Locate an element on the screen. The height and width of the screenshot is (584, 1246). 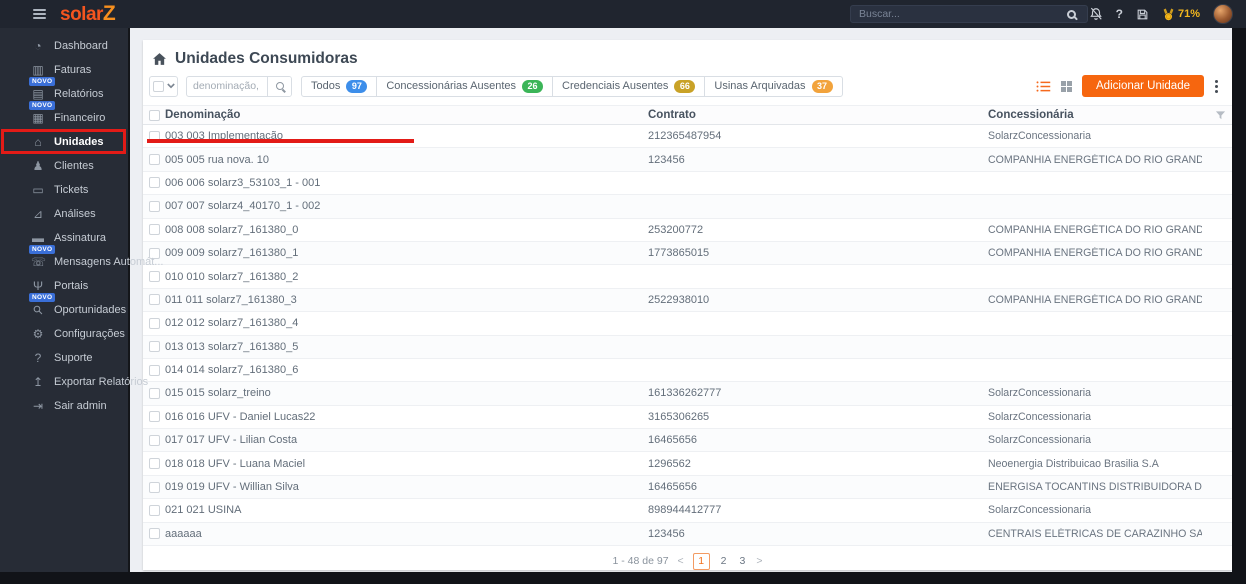
pagination-page-1: 1 is located at coordinates (701, 561).